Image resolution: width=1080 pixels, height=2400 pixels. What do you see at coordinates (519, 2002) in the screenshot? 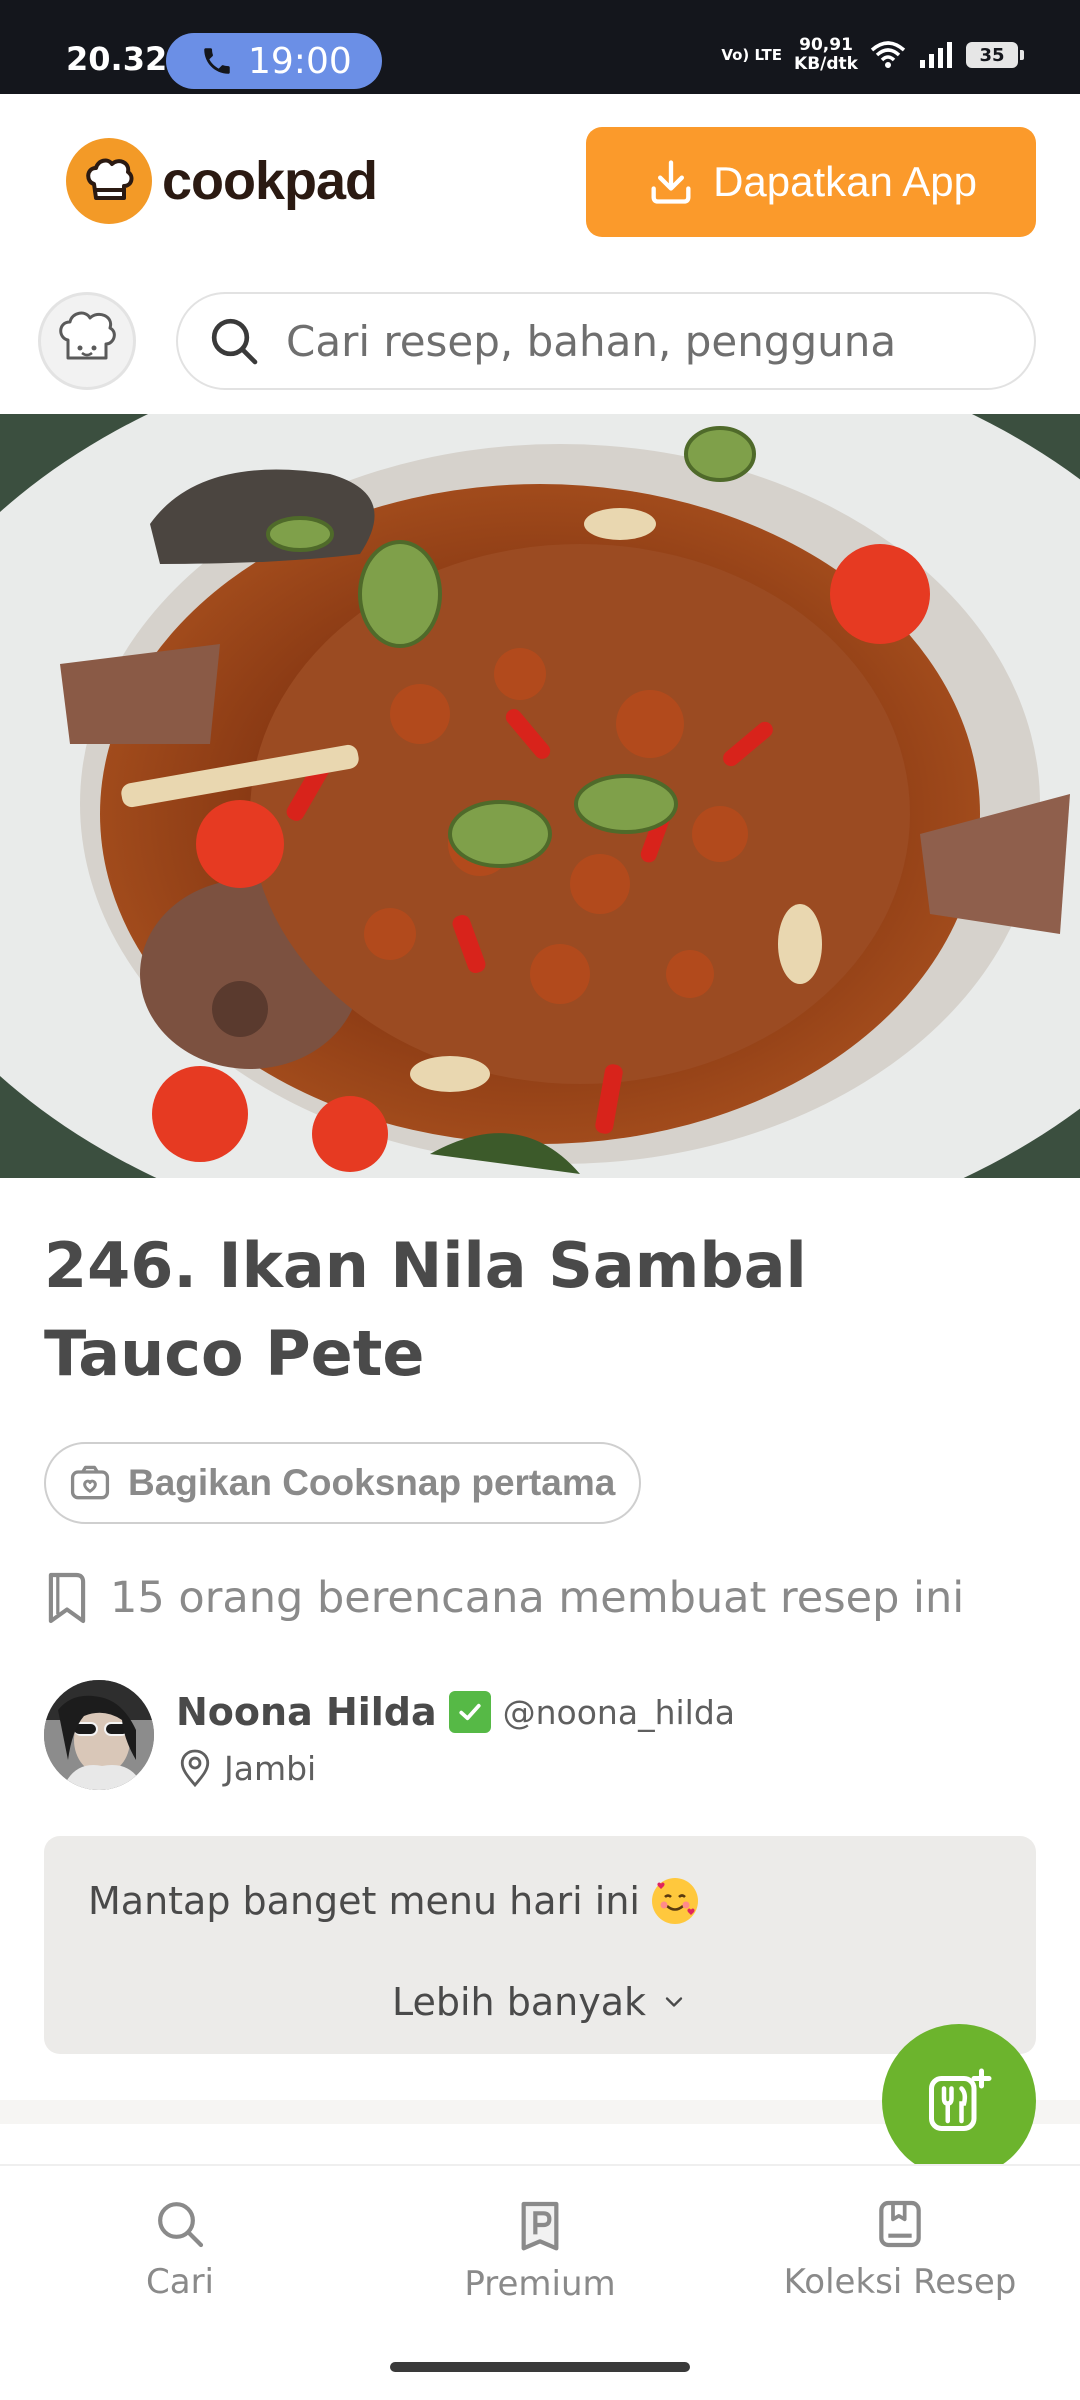
I see `show-more-label: Lebih banyak` at bounding box center [519, 2002].